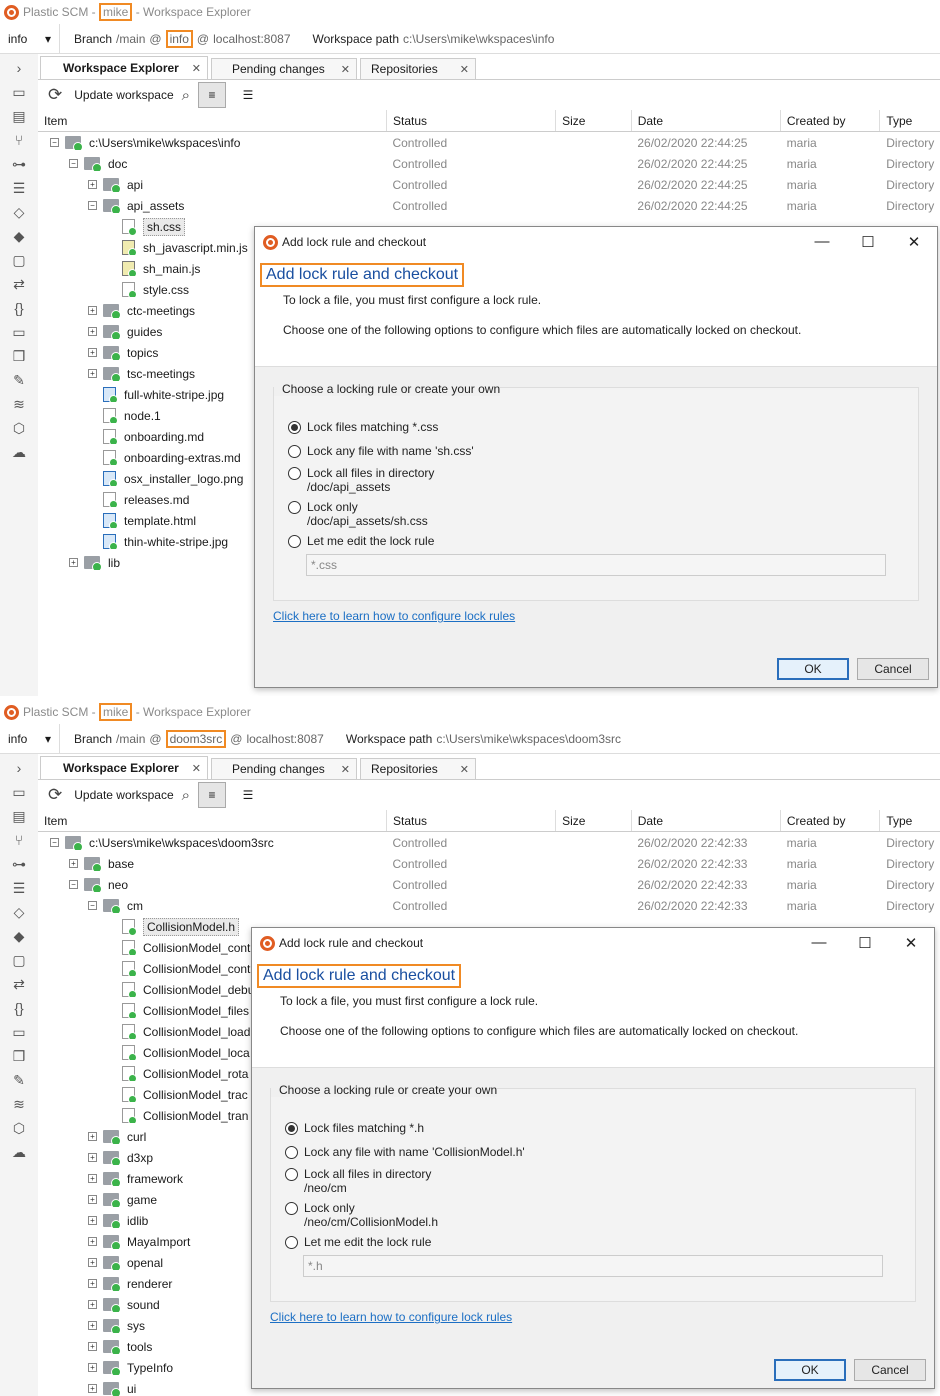 Image resolution: width=940 pixels, height=1396 pixels. What do you see at coordinates (19, 164) in the screenshot?
I see `changesets-icon: ⊶` at bounding box center [19, 164].